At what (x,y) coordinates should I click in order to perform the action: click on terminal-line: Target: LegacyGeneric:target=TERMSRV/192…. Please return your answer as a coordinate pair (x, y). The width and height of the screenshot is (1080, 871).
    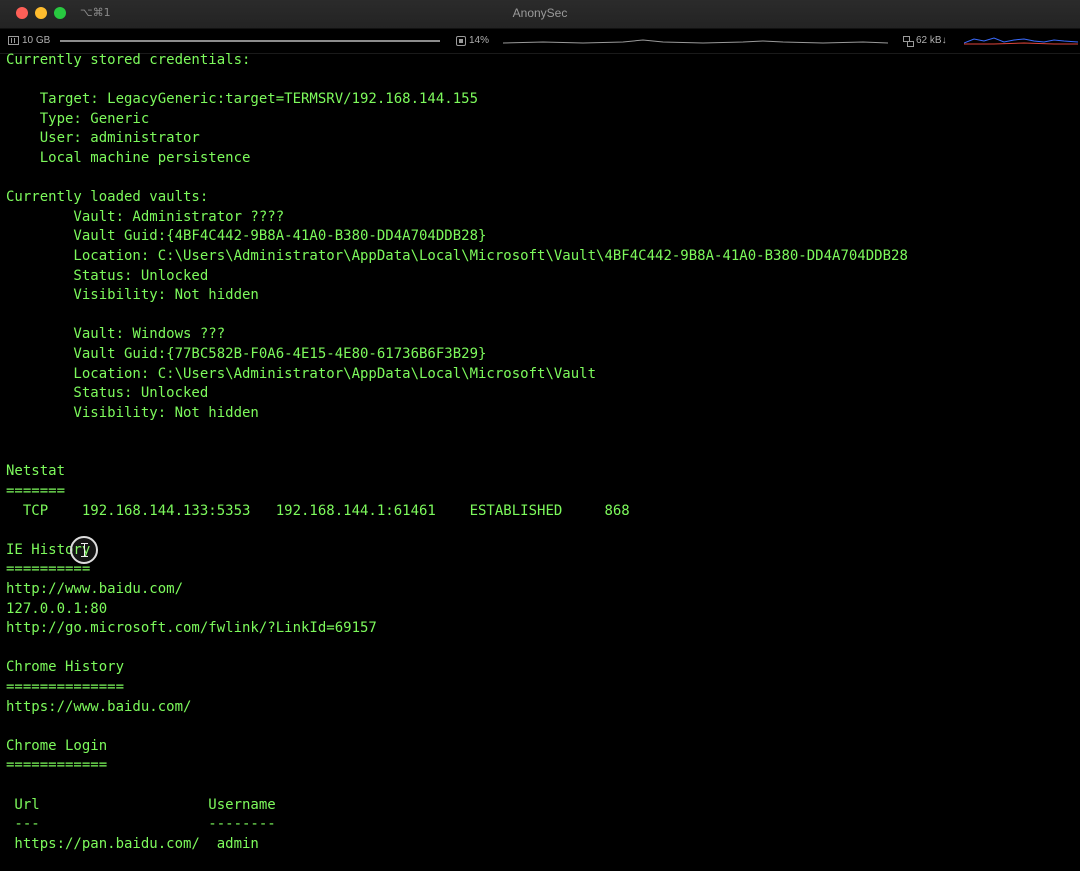
    Looking at the image, I should click on (242, 99).